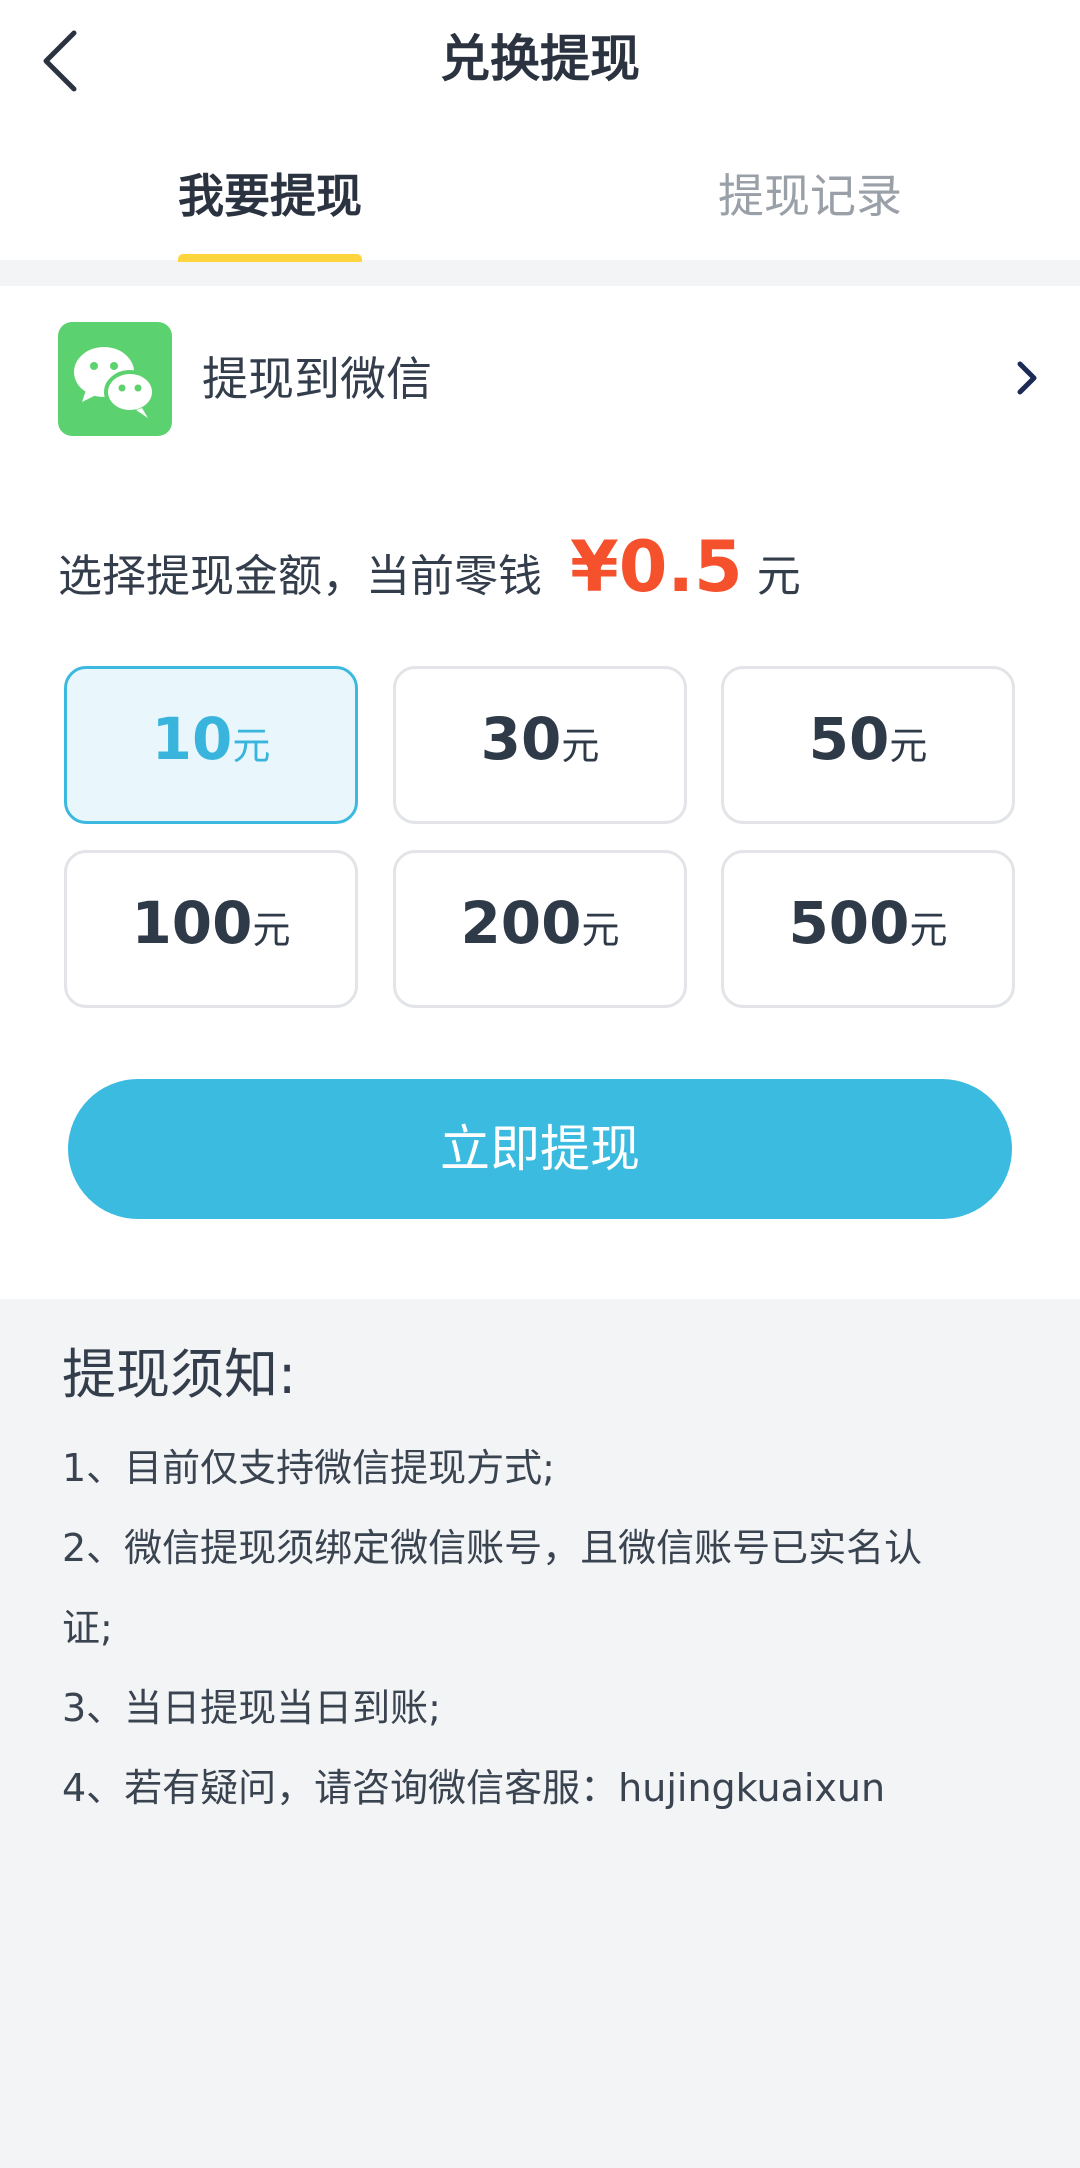 The height and width of the screenshot is (2168, 1080). Describe the element at coordinates (308, 1468) in the screenshot. I see `notice-item: 1、目前仅支持微信提现方式;` at that location.